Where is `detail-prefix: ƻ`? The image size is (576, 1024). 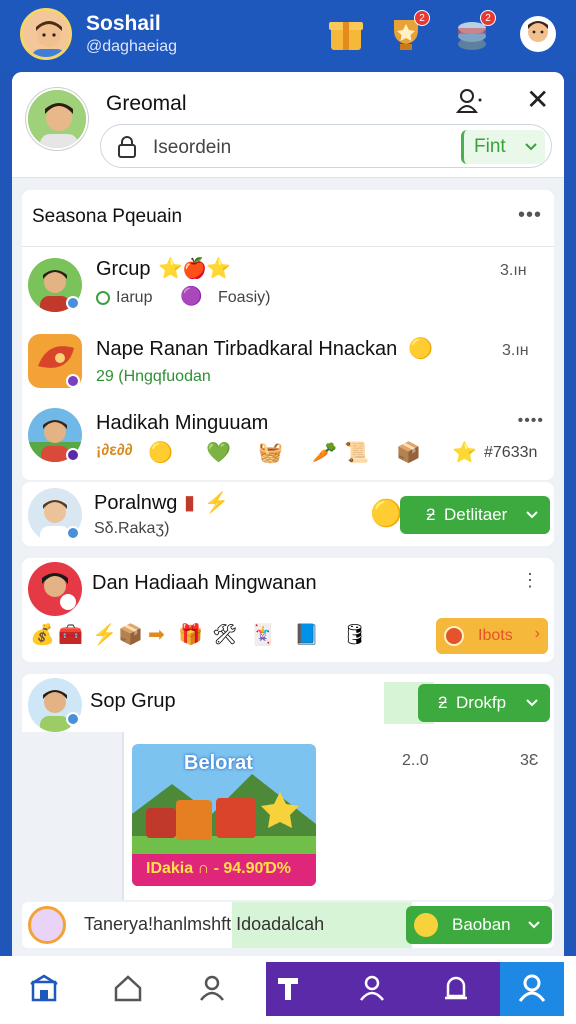
detail-prefix: ƻ is located at coordinates (431, 514).